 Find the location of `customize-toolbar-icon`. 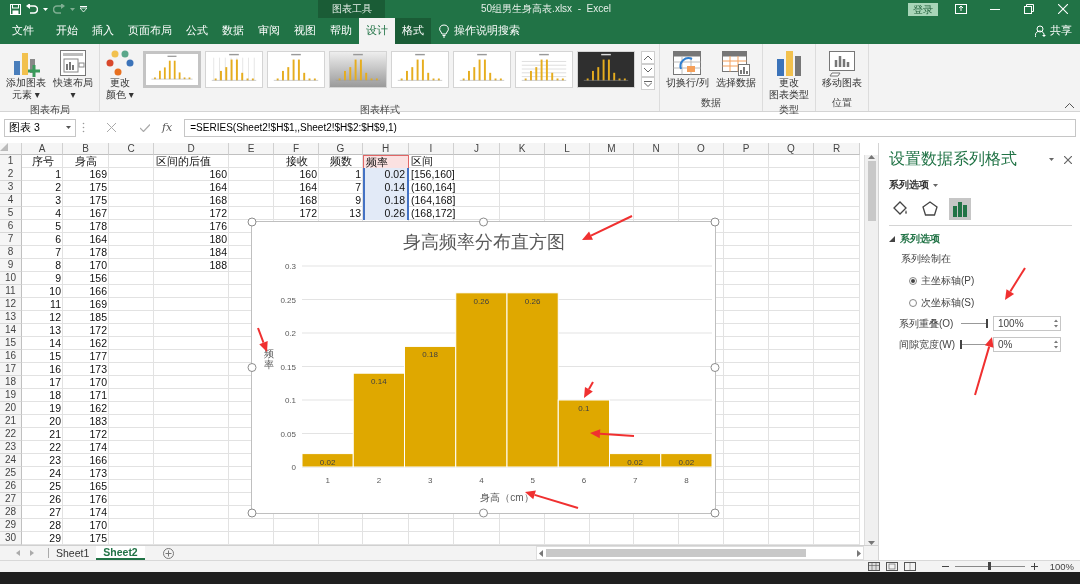

customize-toolbar-icon is located at coordinates (83, 9).